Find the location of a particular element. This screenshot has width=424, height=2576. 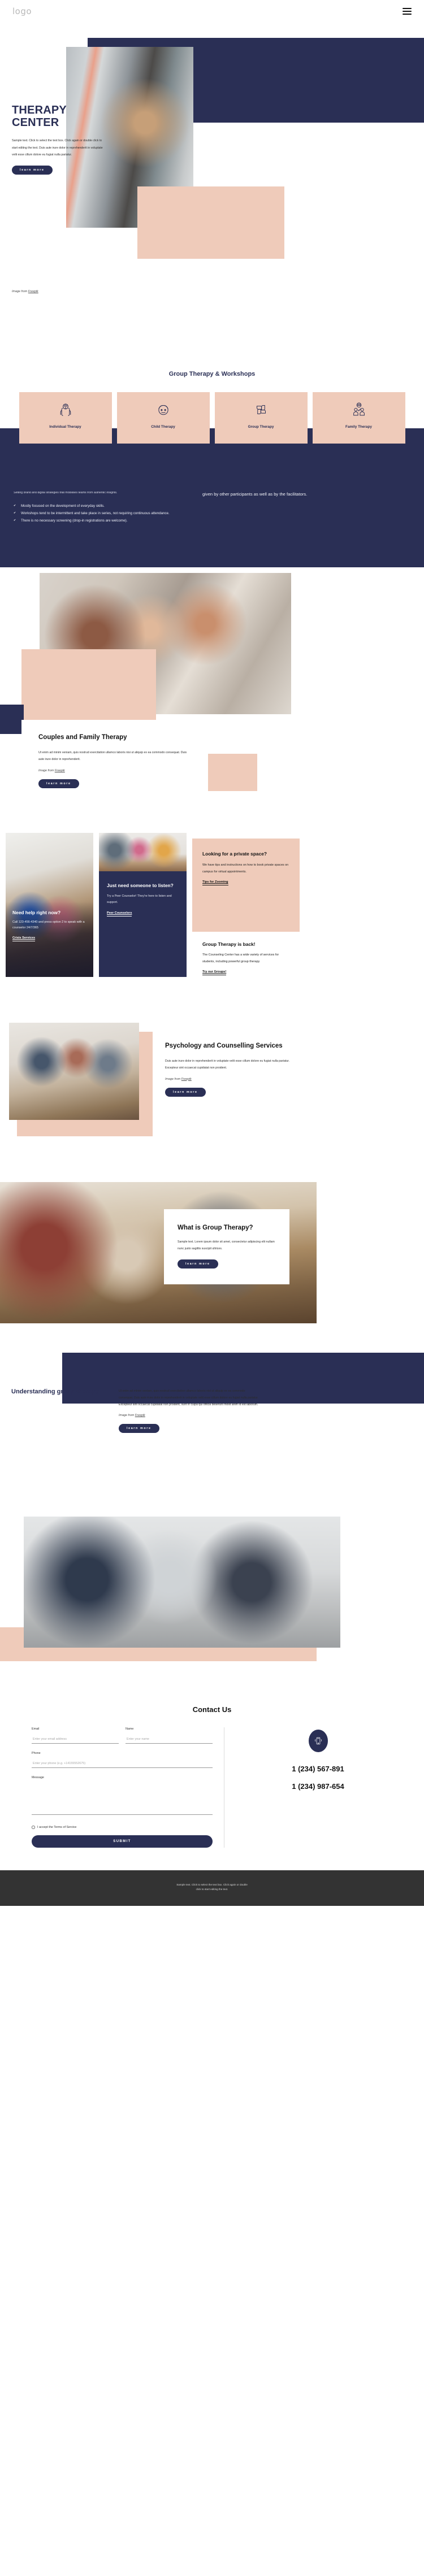

phone-field-group: Phone is located at coordinates (122, 1760).